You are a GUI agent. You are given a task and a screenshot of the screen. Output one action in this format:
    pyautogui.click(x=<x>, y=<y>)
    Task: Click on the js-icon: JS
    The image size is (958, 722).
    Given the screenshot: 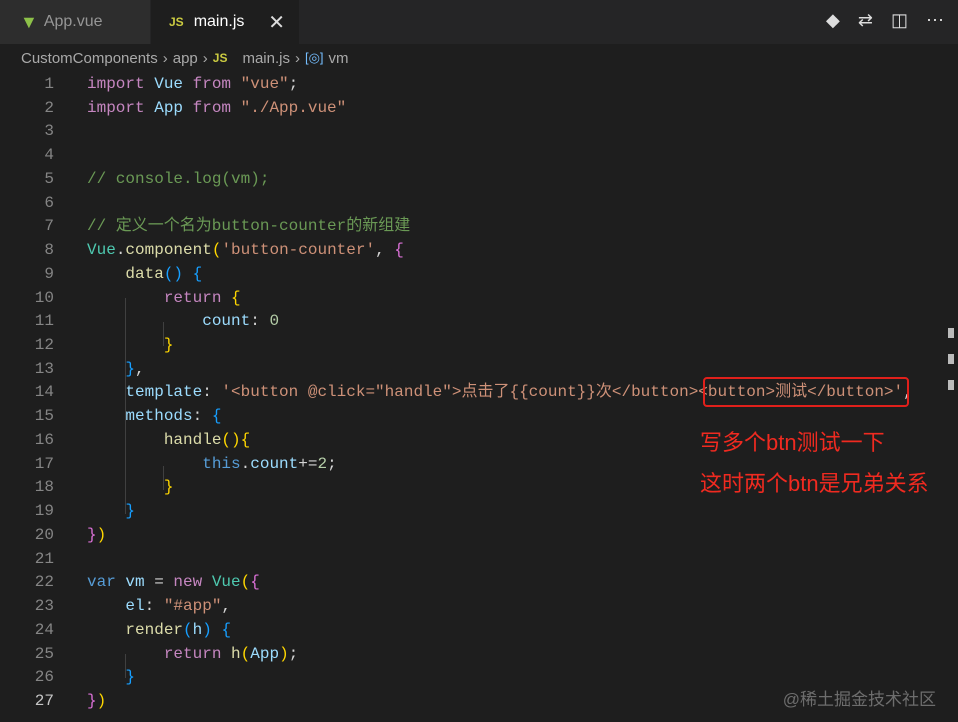 What is the action you would take?
    pyautogui.click(x=220, y=58)
    